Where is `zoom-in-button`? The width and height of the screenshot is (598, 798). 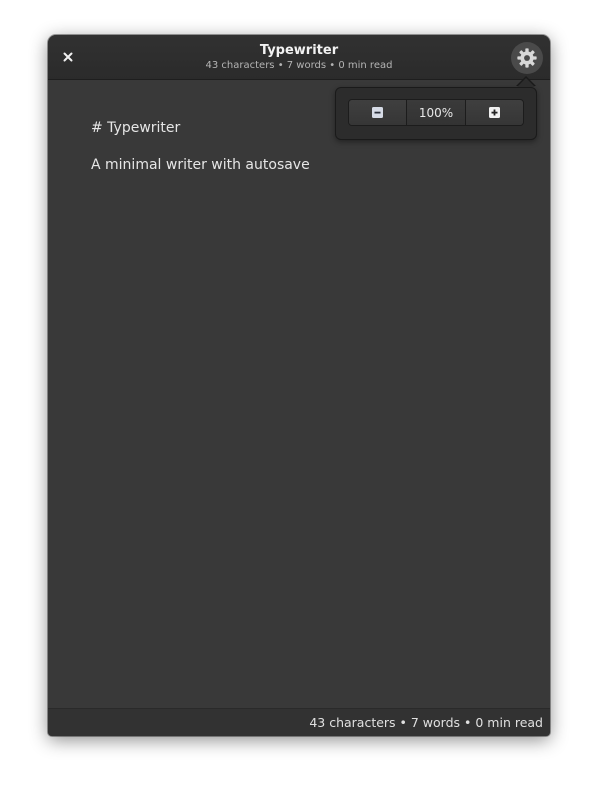 zoom-in-button is located at coordinates (494, 112).